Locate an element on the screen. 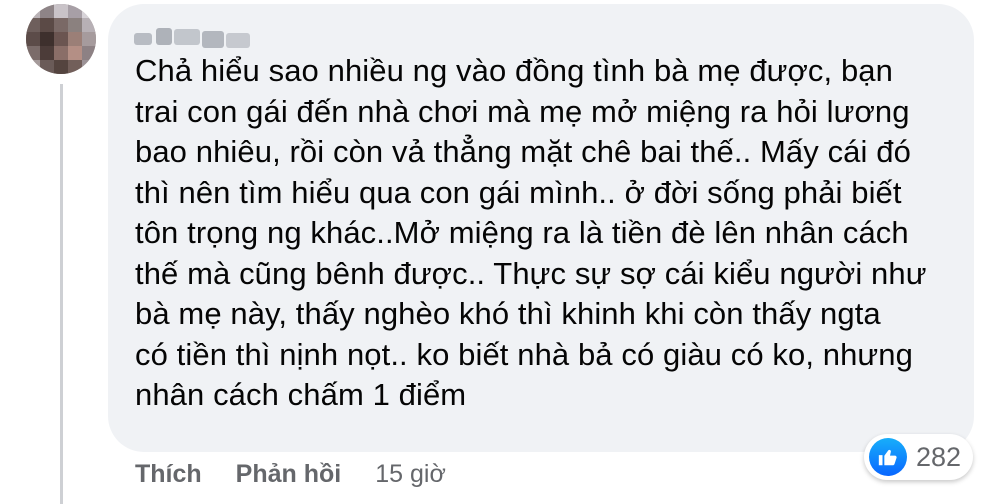 This screenshot has width=1000, height=504. comment-actions: Thích Phản hồi 15 giờ is located at coordinates (290, 474).